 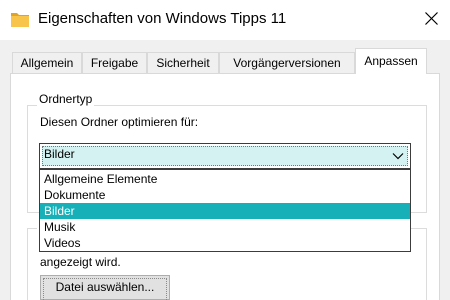 I want to click on optimize-for-dropdown: Bilder, so click(x=225, y=156).